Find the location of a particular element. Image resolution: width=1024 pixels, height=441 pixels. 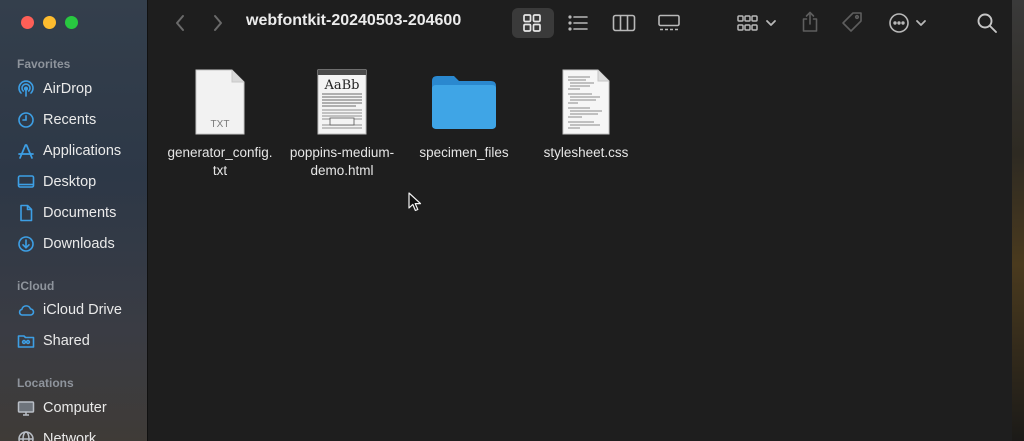

sidebar-item-airdrop: AirDrop is located at coordinates (80, 89).